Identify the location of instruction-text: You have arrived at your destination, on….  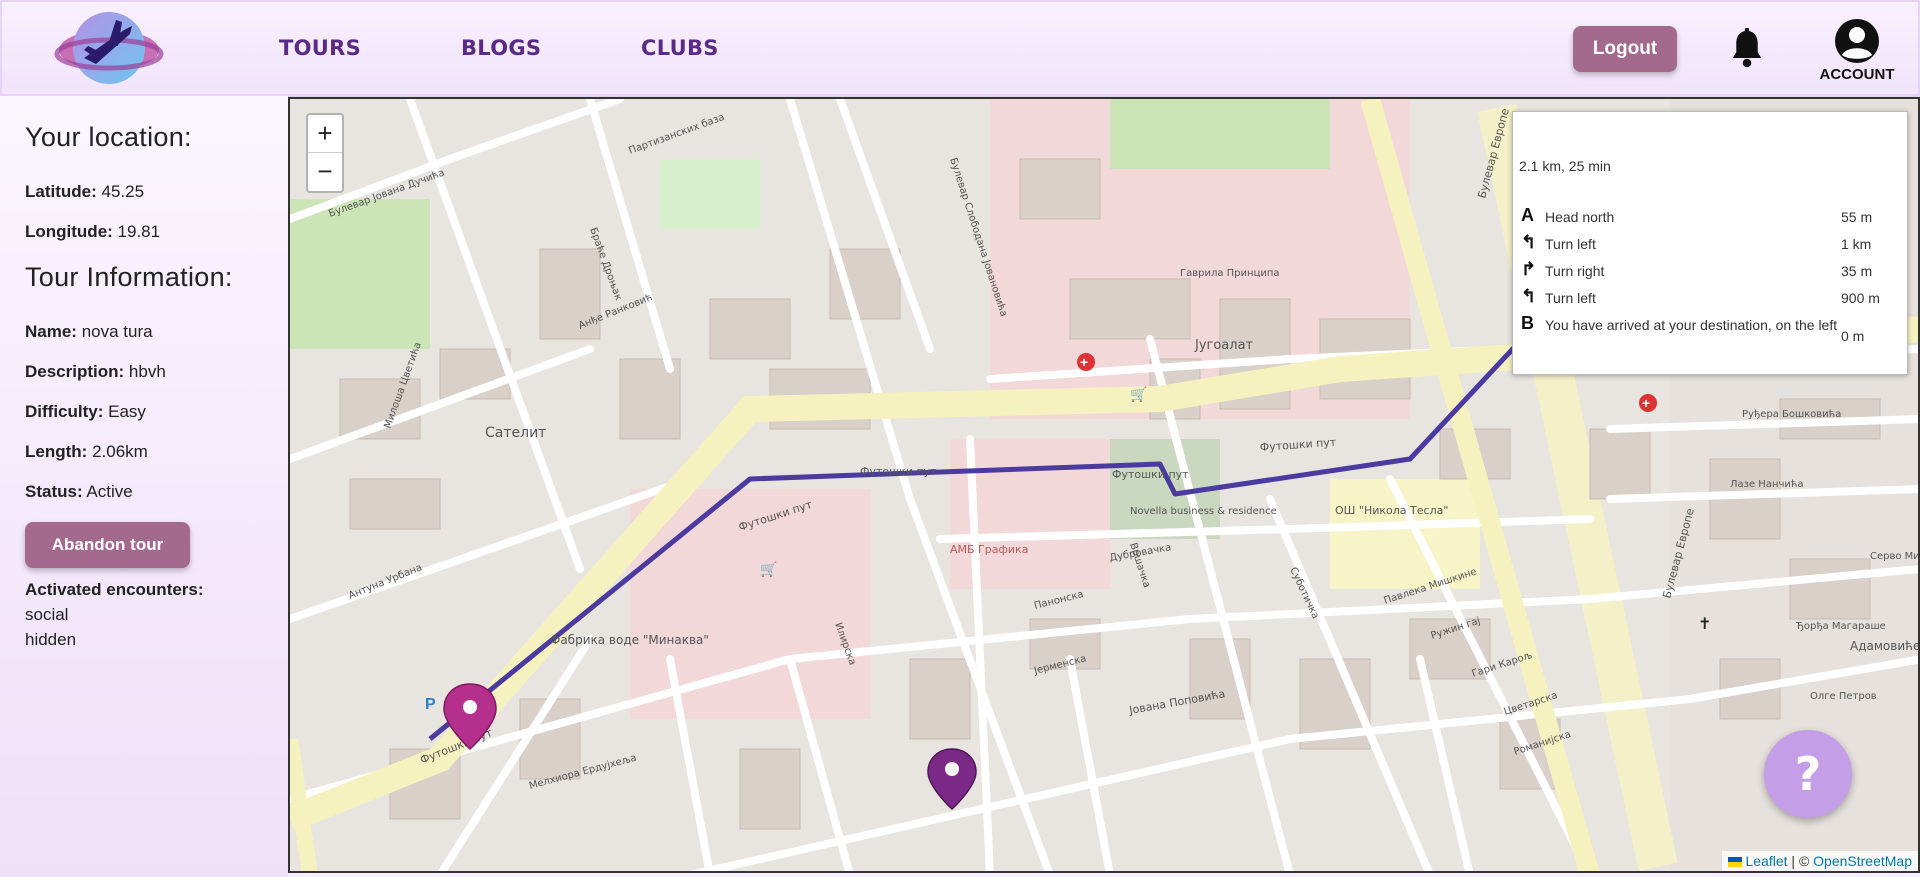
(1691, 325).